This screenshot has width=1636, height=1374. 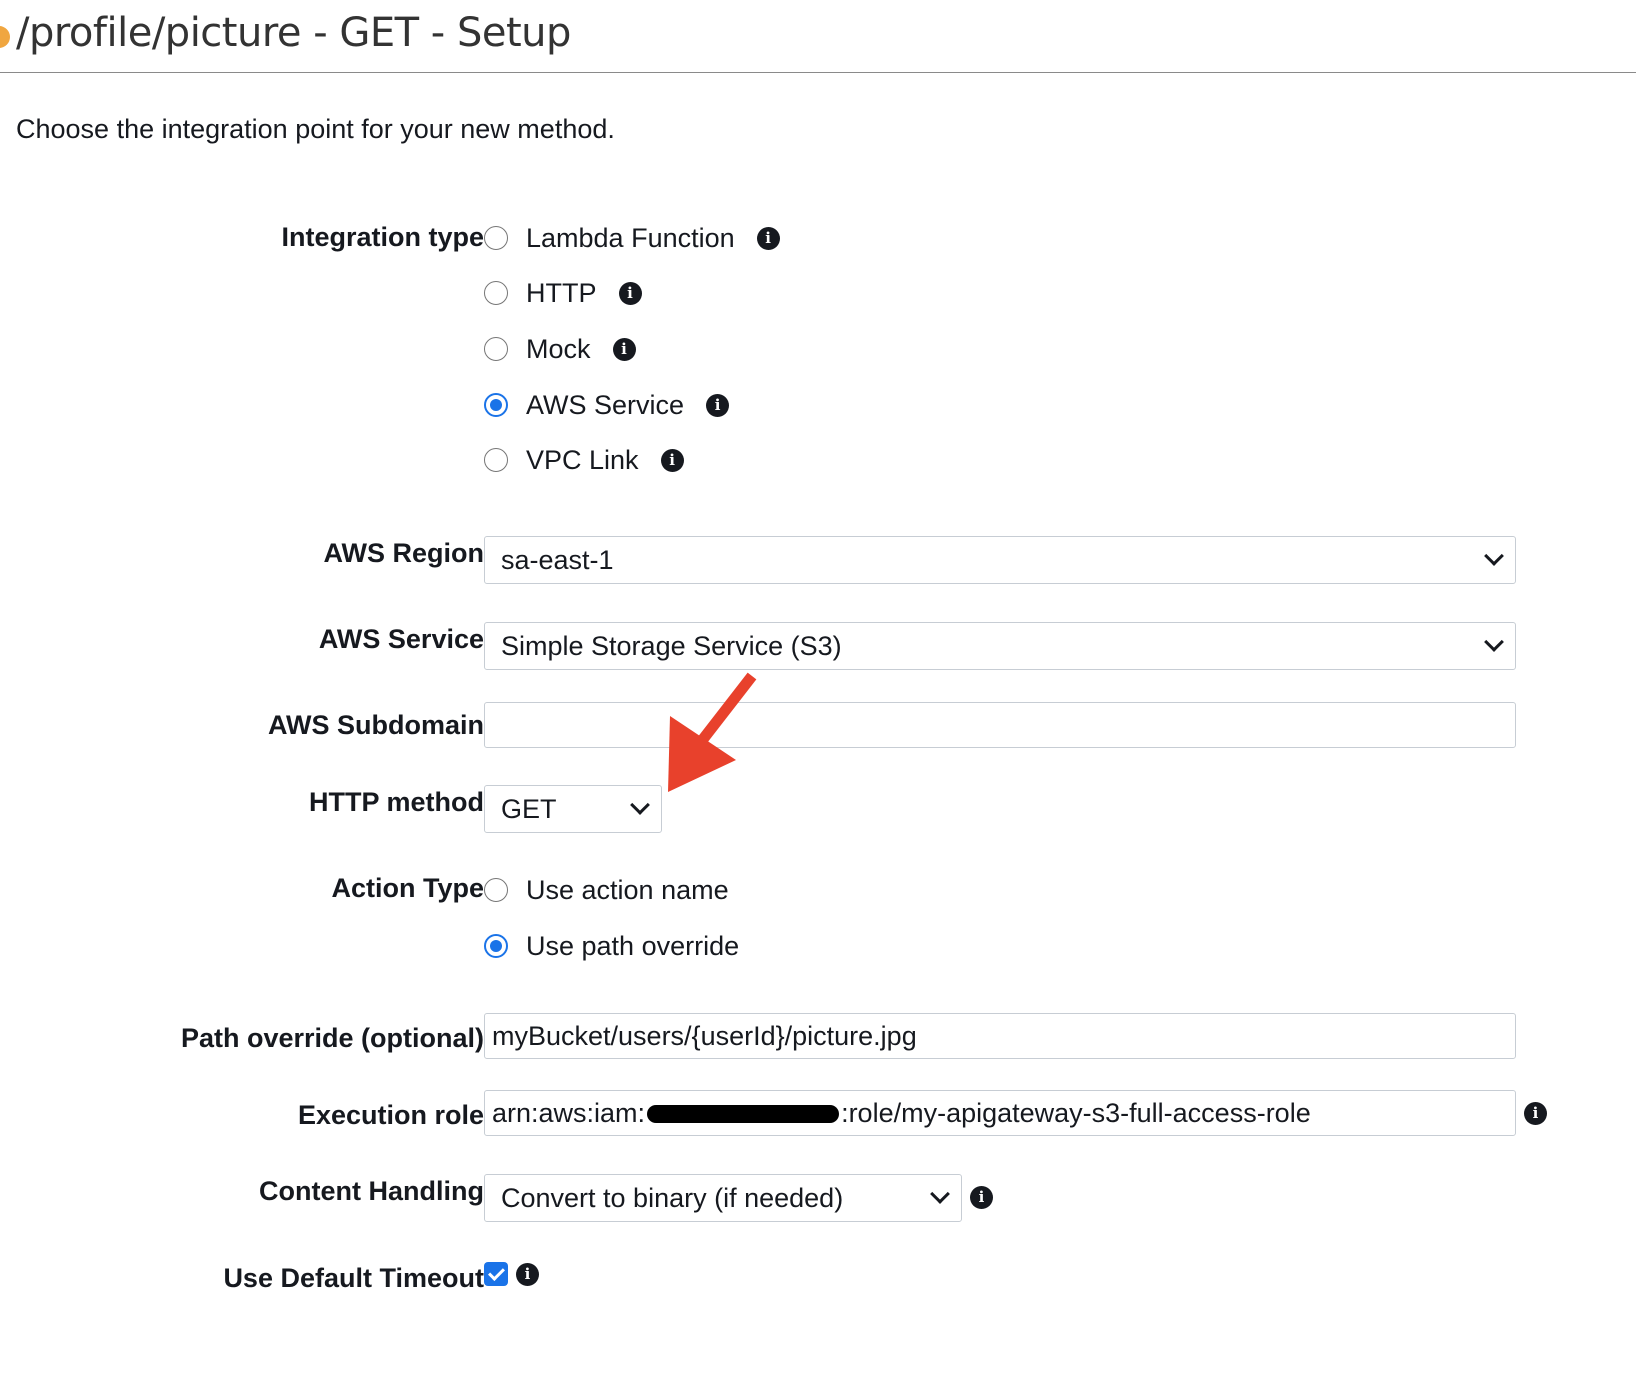 I want to click on http-method-label: HTTP method, so click(x=396, y=802).